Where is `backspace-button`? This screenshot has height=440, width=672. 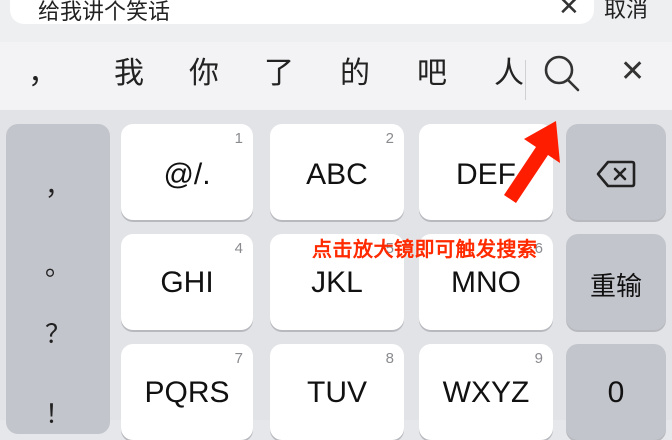 backspace-button is located at coordinates (616, 172).